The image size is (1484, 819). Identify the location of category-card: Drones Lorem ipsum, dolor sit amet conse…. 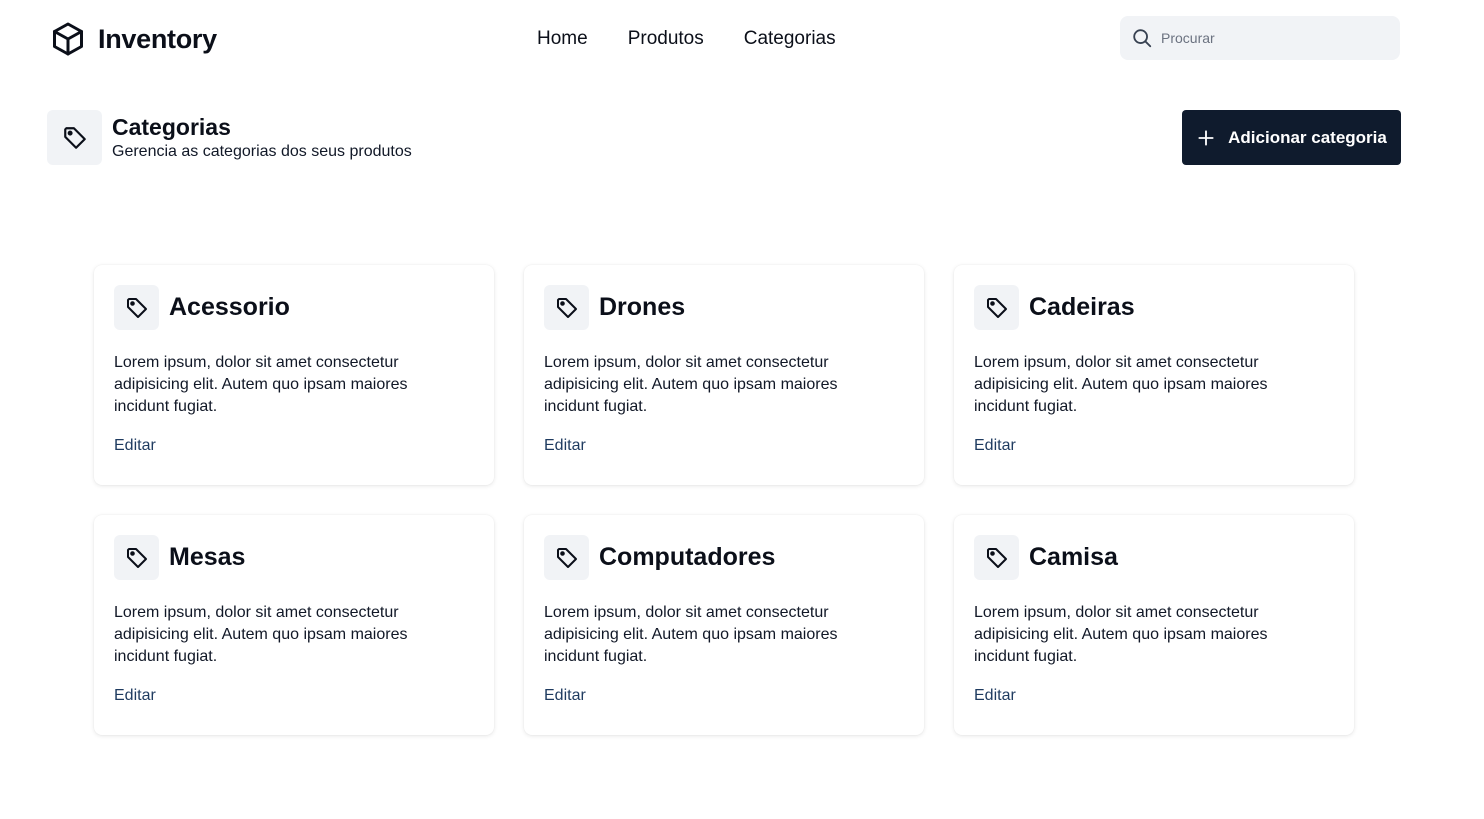
(724, 375).